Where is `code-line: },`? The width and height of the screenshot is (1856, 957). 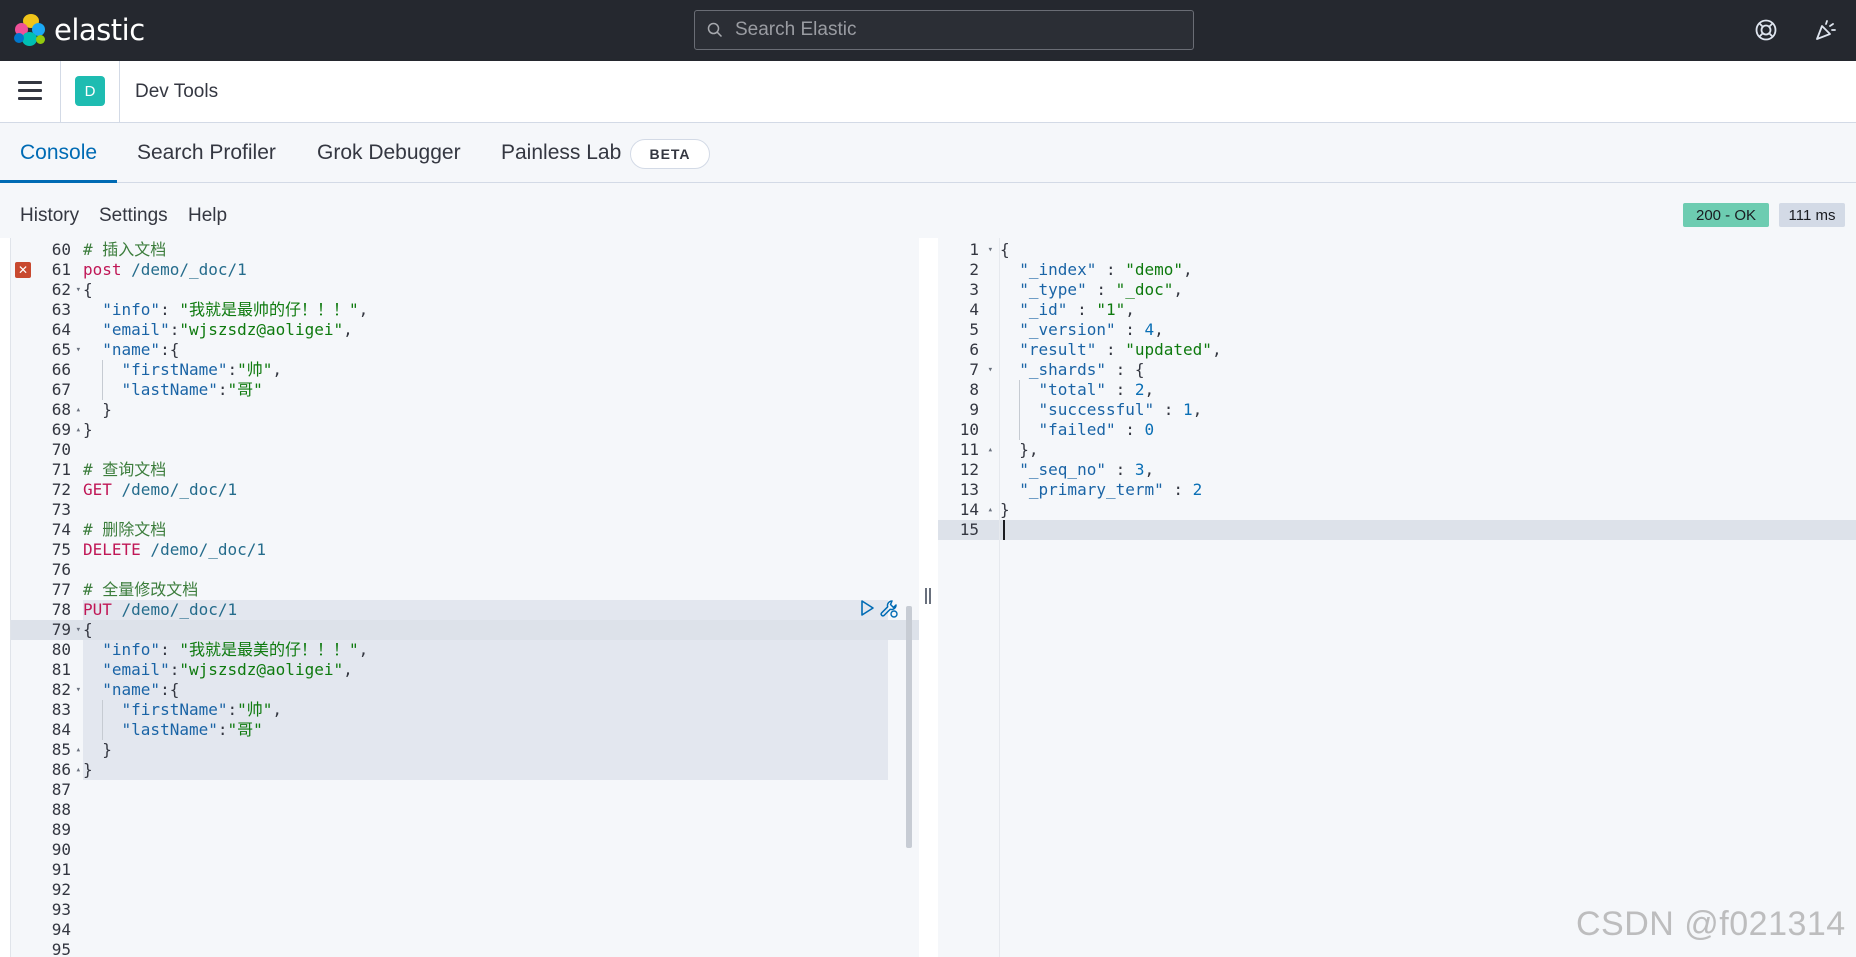
code-line: }, is located at coordinates (1019, 450).